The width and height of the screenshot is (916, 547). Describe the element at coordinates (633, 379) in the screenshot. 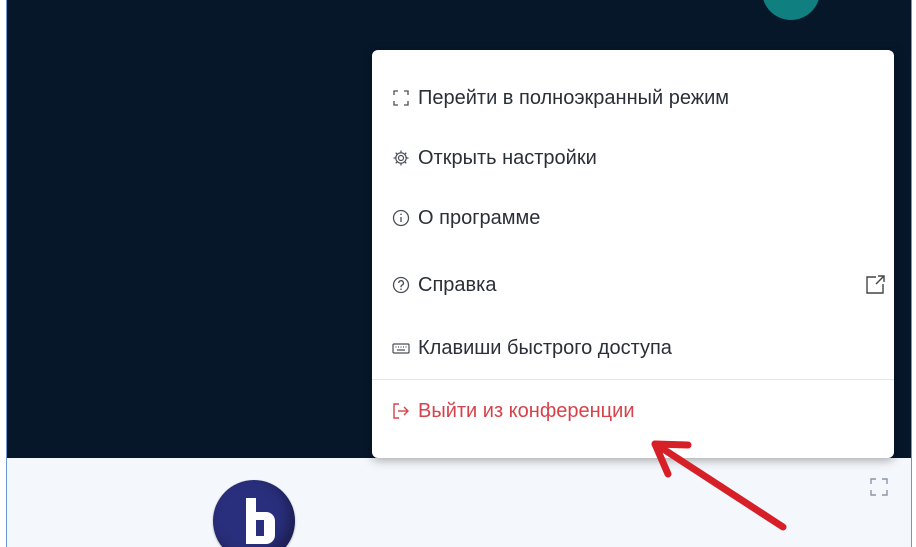

I see `menu-divider` at that location.